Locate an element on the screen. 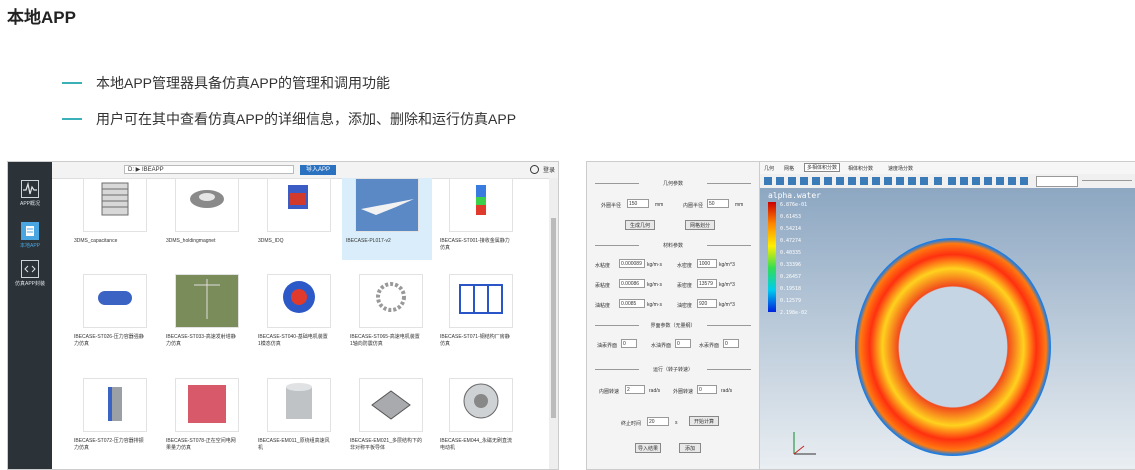  loop-icon is located at coordinates (1024, 181).